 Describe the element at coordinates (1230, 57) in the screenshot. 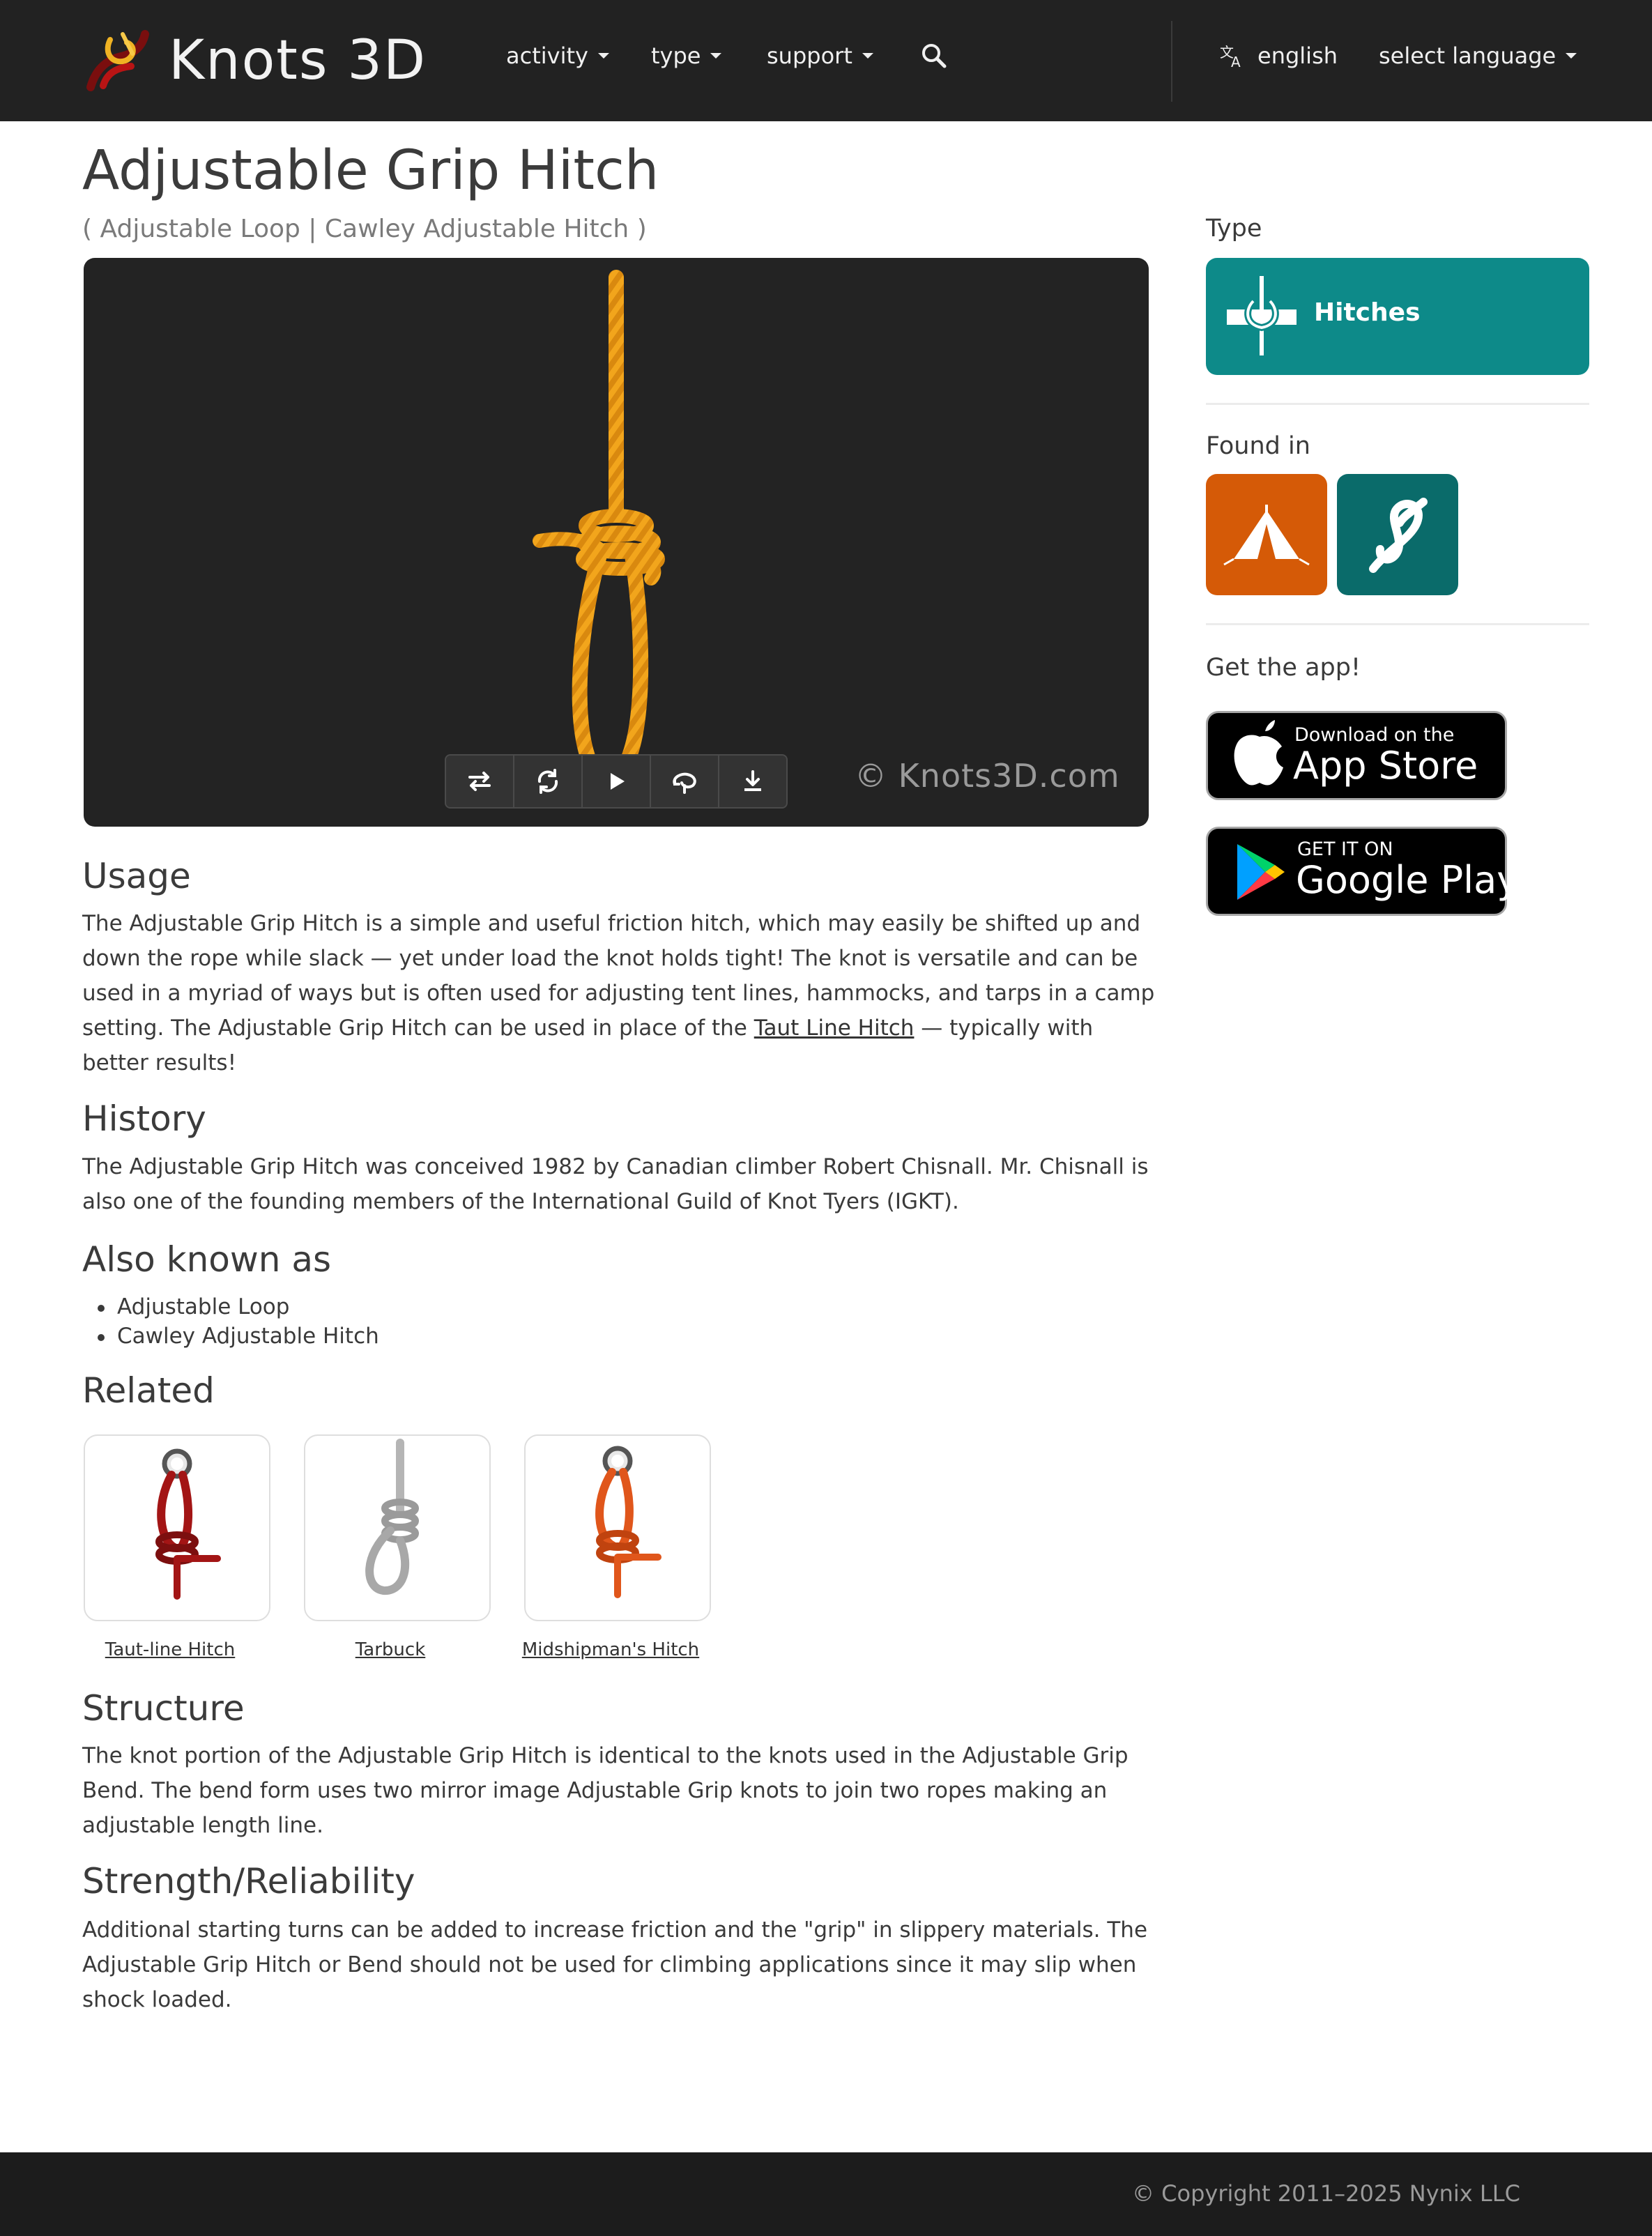

I see `translate-icon: 文 A` at that location.